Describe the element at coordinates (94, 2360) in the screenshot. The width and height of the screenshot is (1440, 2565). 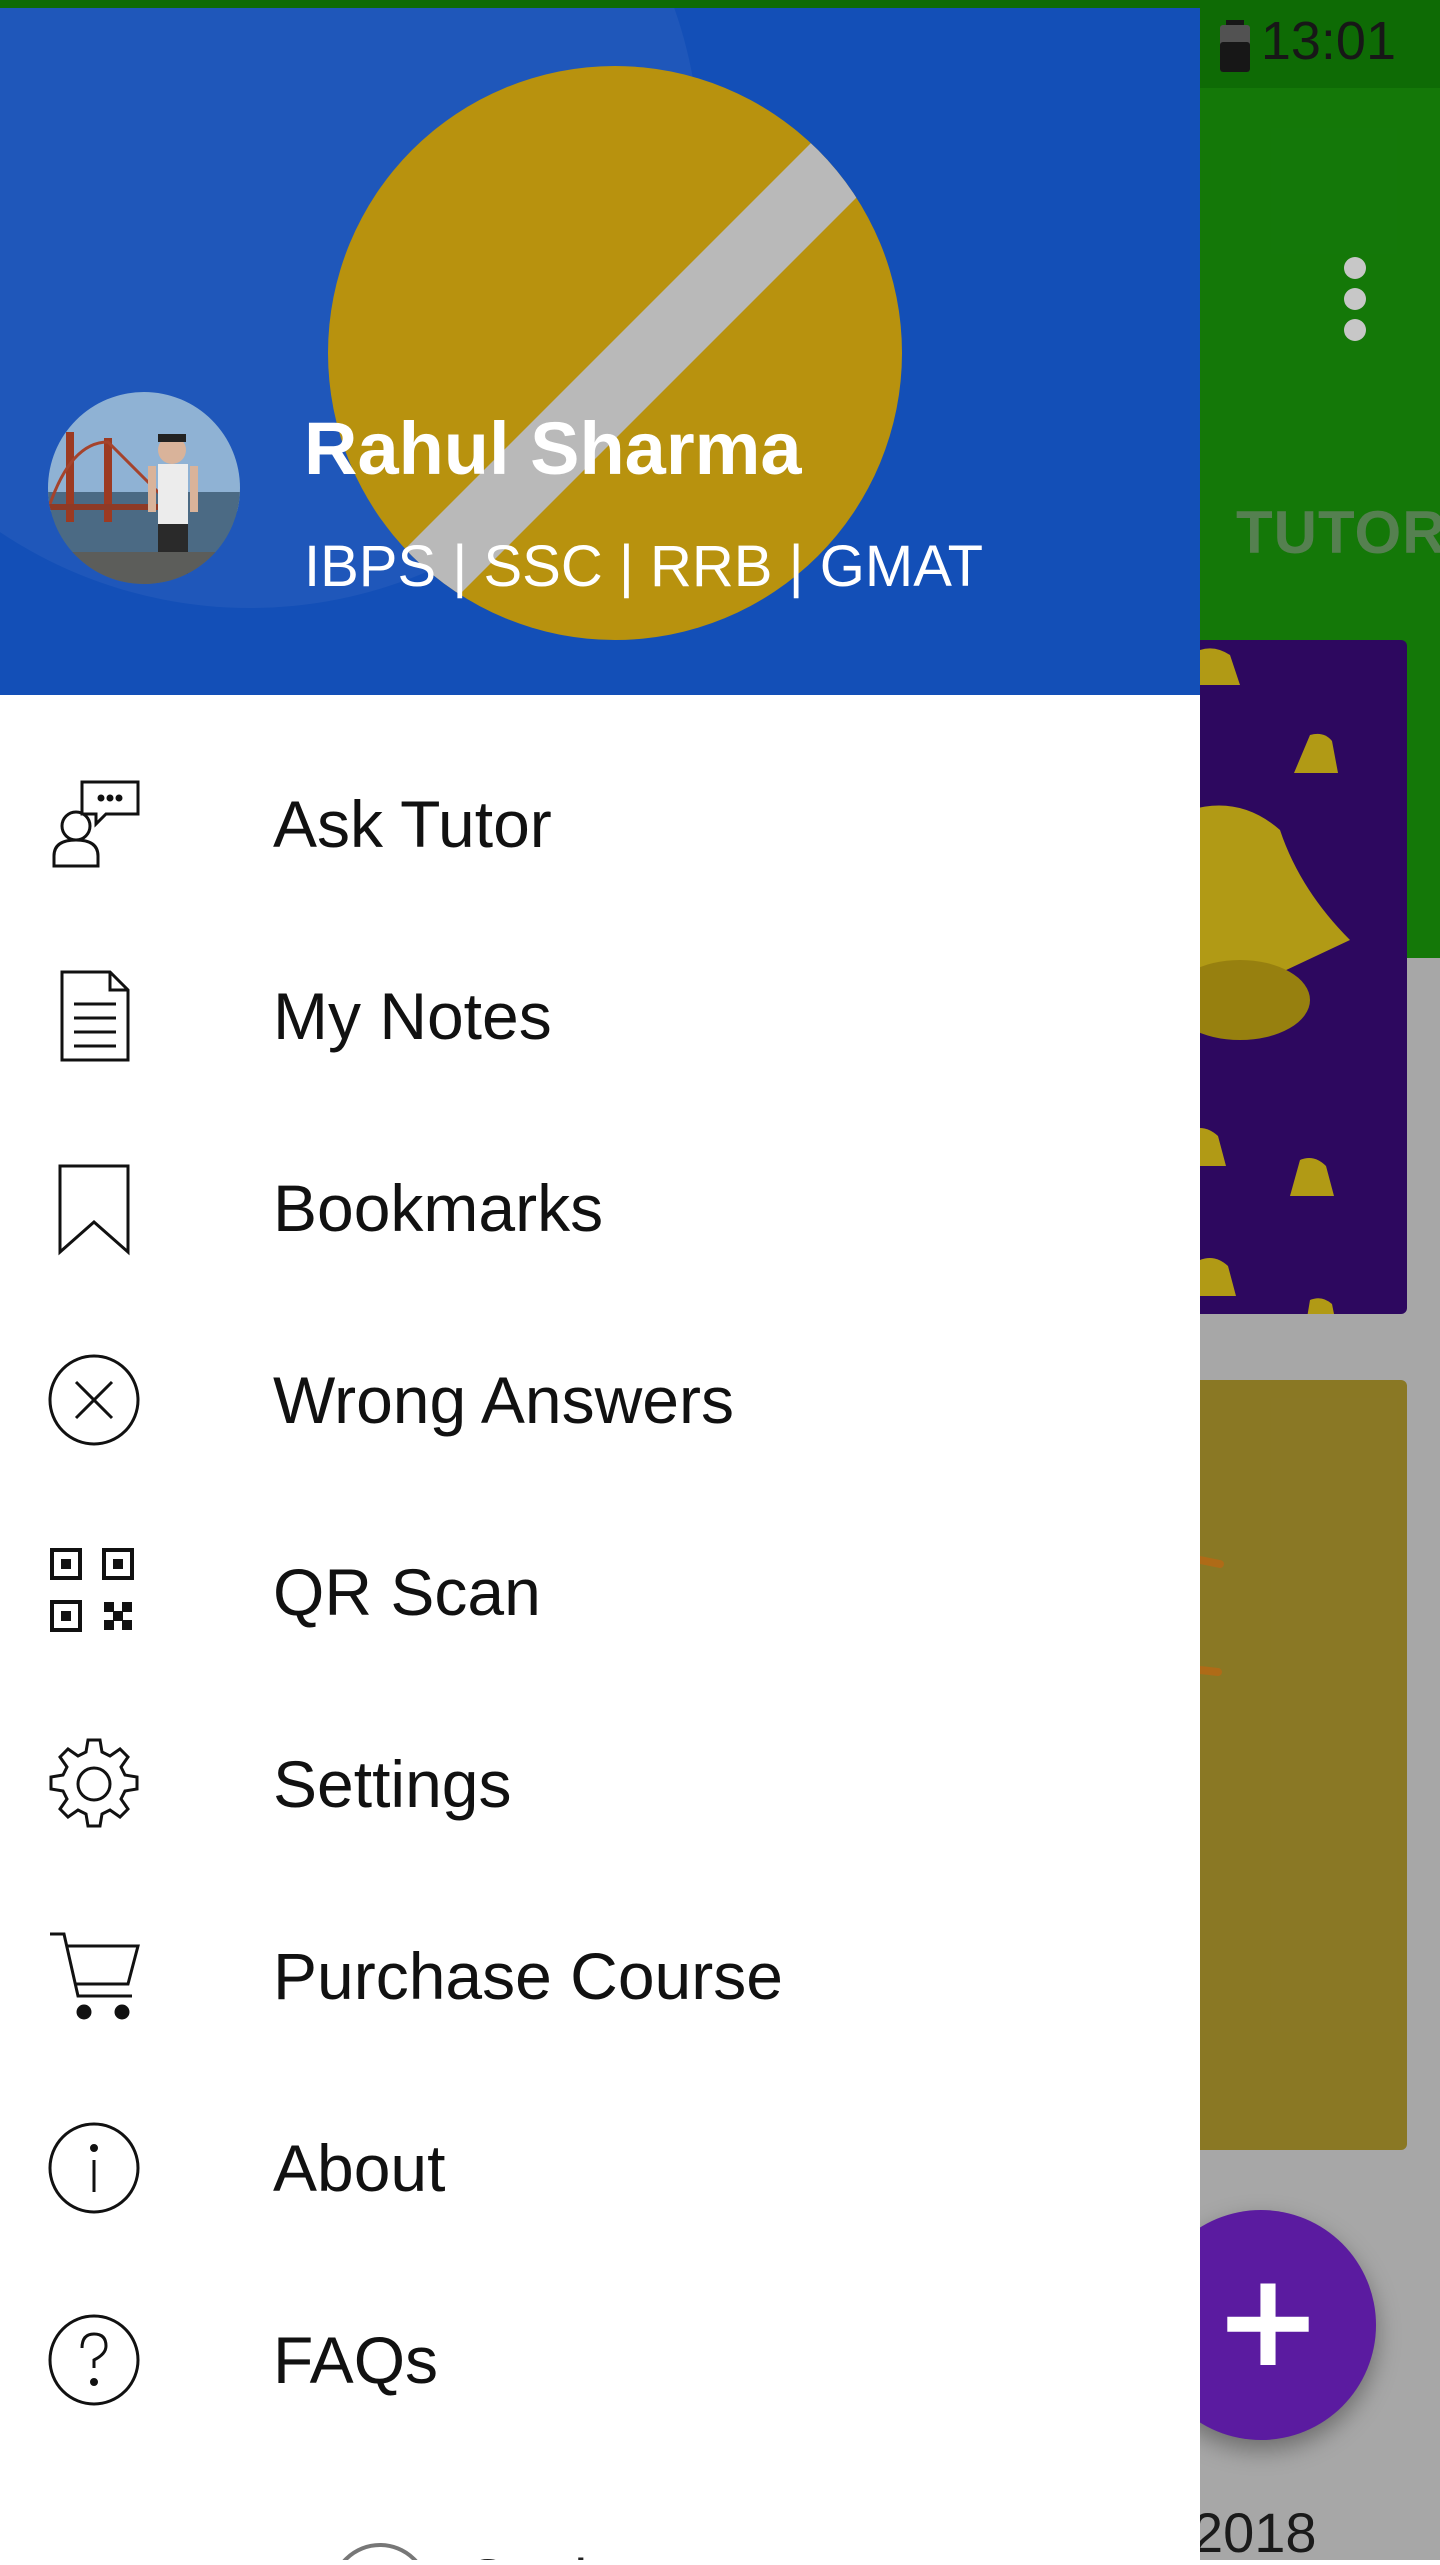
I see `help-icon` at that location.